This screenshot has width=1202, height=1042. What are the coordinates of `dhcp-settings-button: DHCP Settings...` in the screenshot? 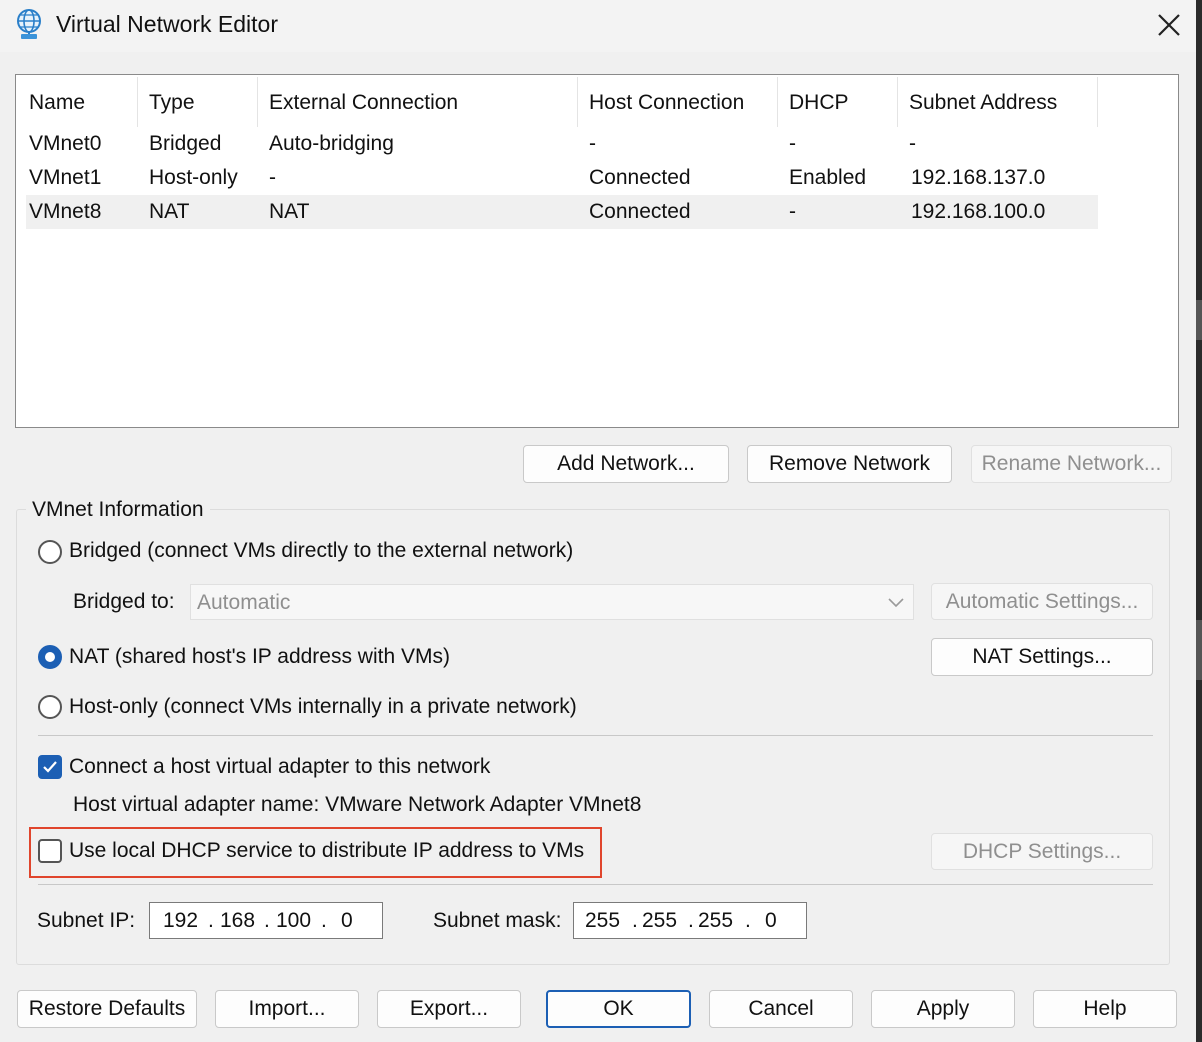 It's located at (1042, 851).